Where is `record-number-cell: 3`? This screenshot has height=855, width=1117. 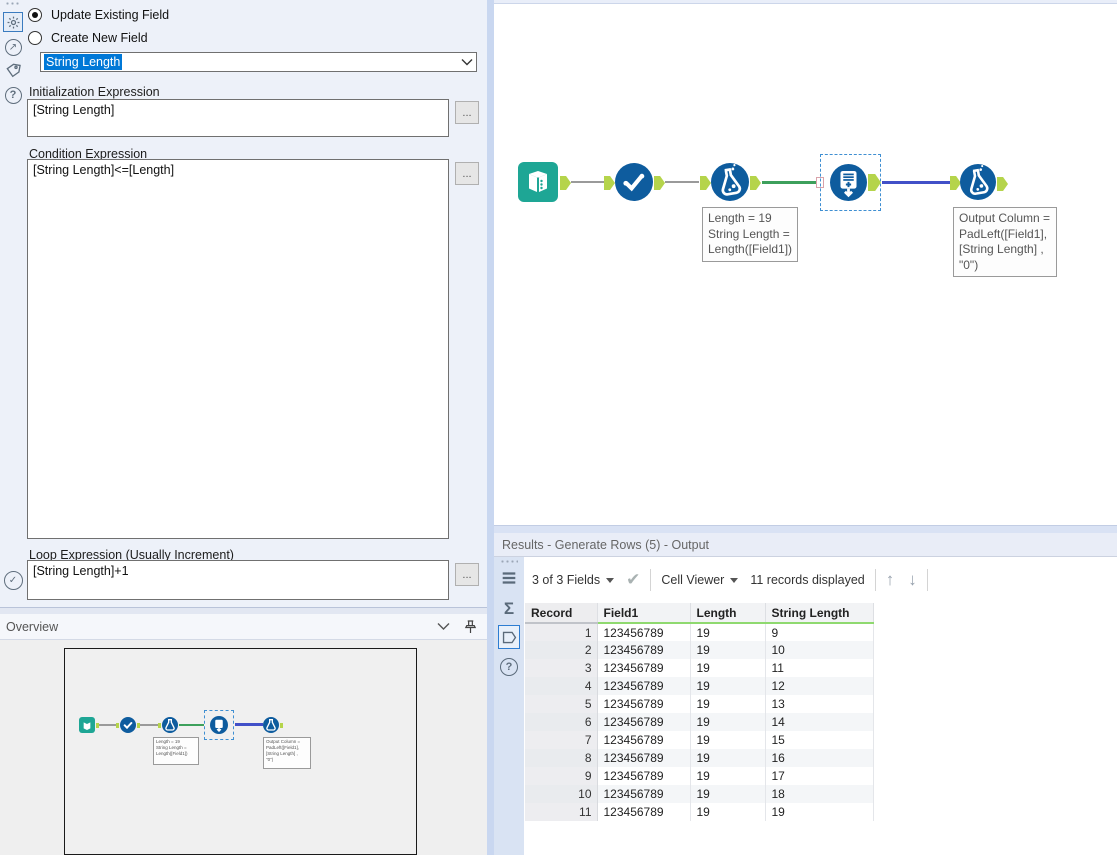 record-number-cell: 3 is located at coordinates (561, 668).